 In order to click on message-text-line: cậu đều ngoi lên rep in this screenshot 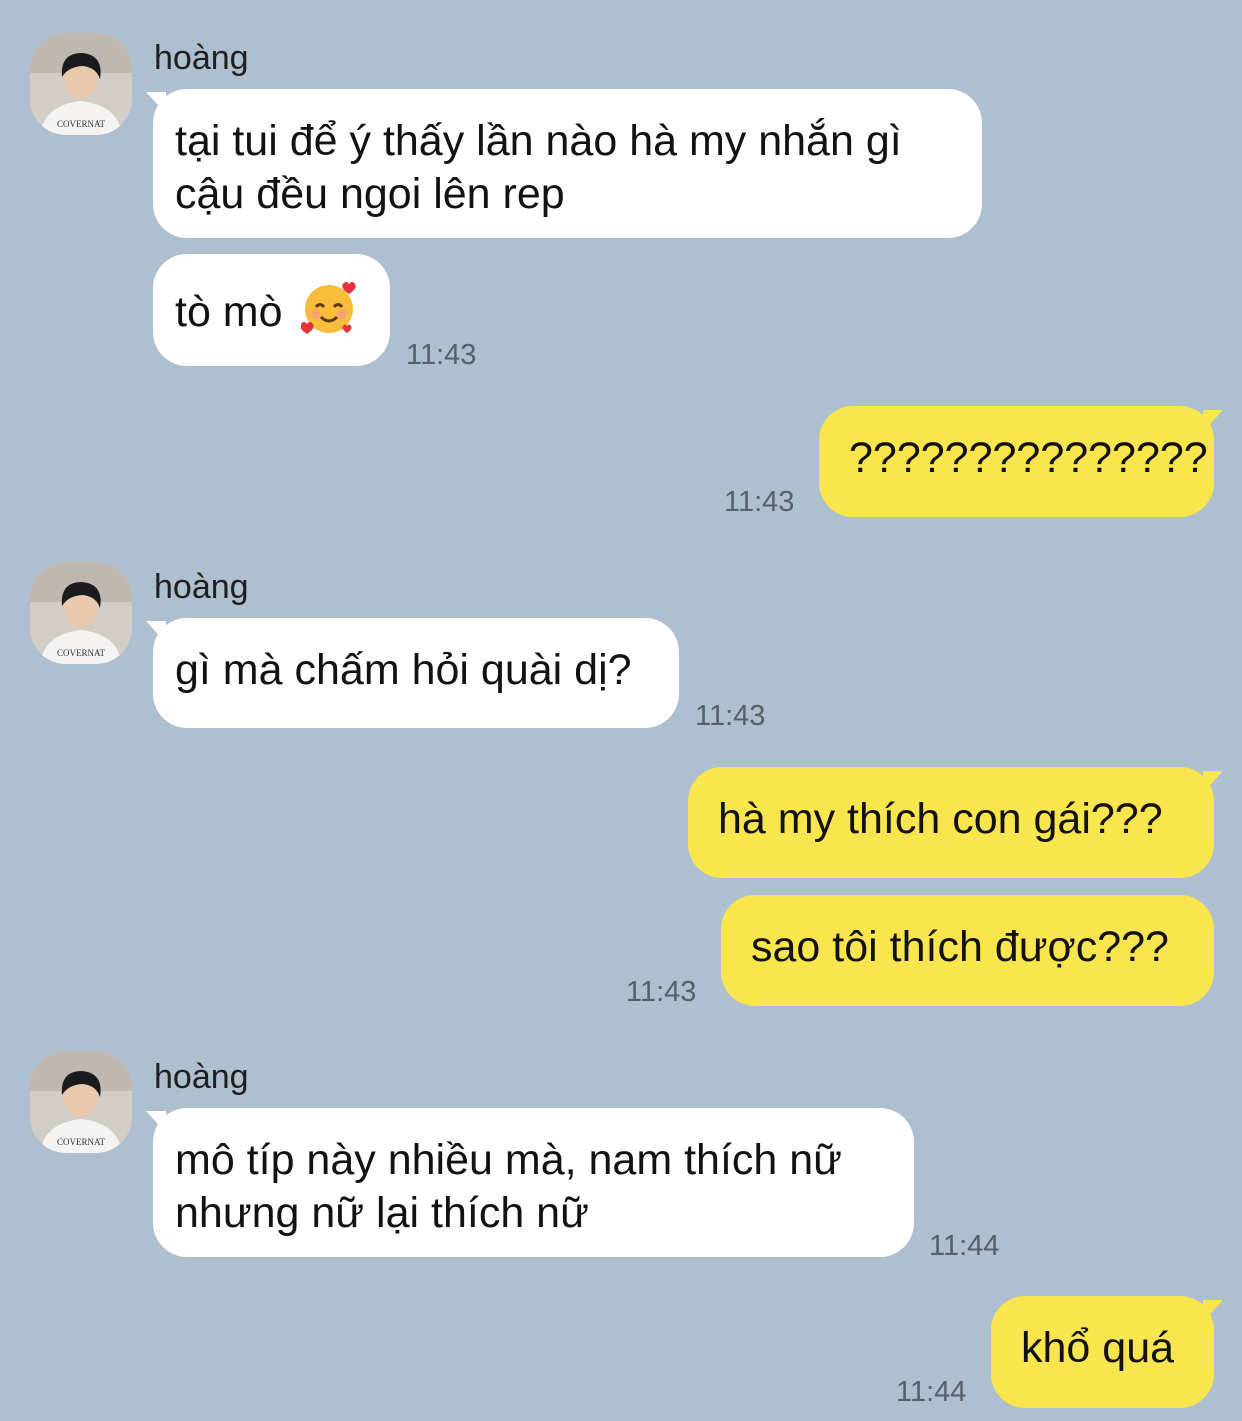, I will do `click(370, 194)`.